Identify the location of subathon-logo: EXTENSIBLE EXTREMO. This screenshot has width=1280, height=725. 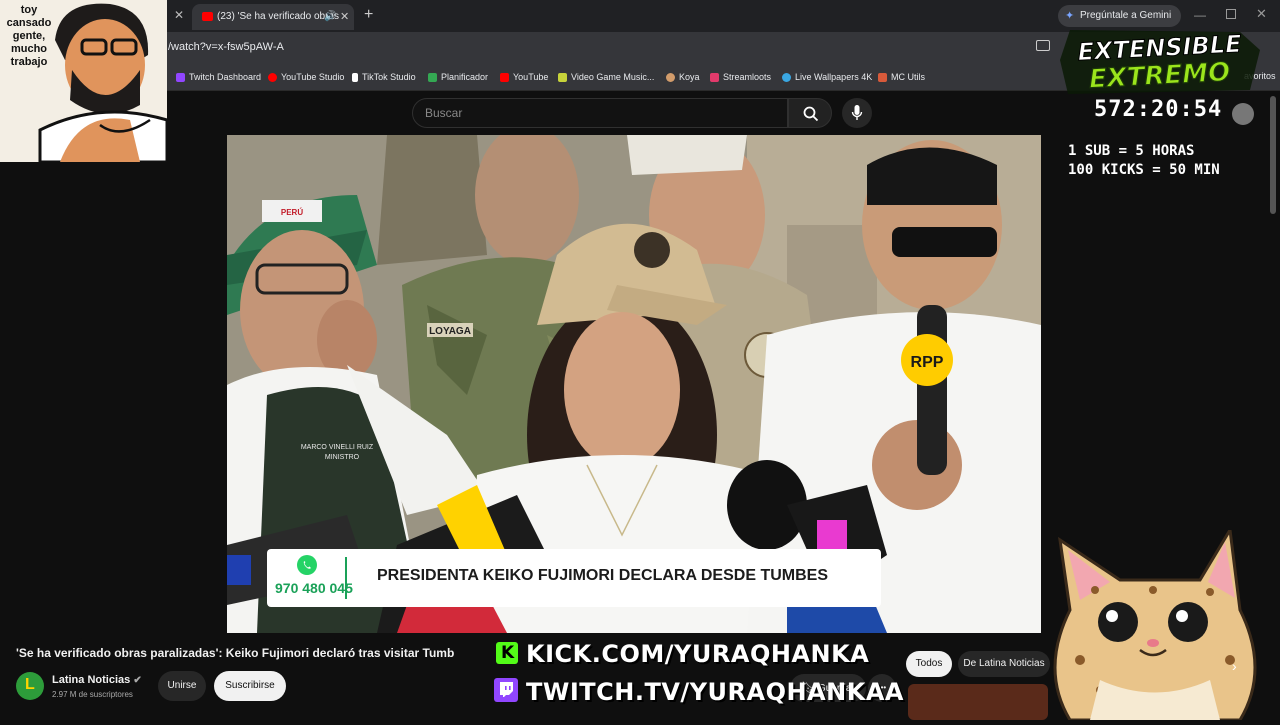
(1160, 62).